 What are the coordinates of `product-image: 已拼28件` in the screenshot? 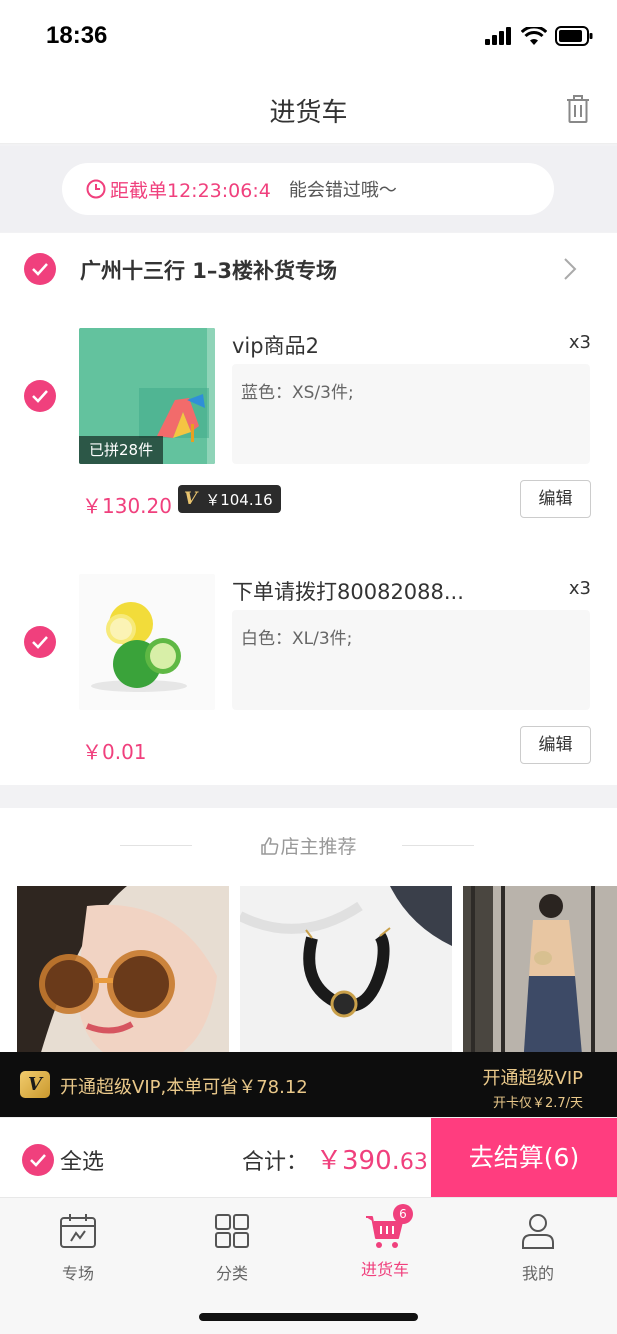 It's located at (147, 396).